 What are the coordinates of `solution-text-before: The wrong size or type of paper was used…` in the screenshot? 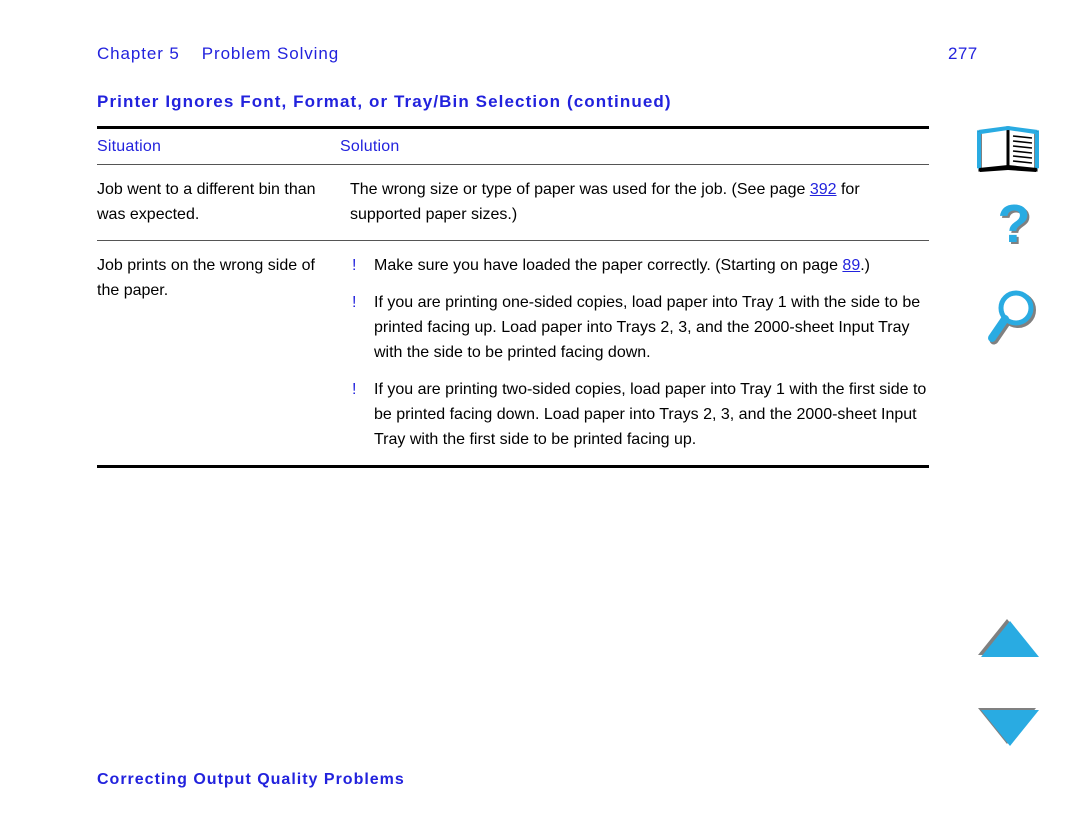 It's located at (580, 189).